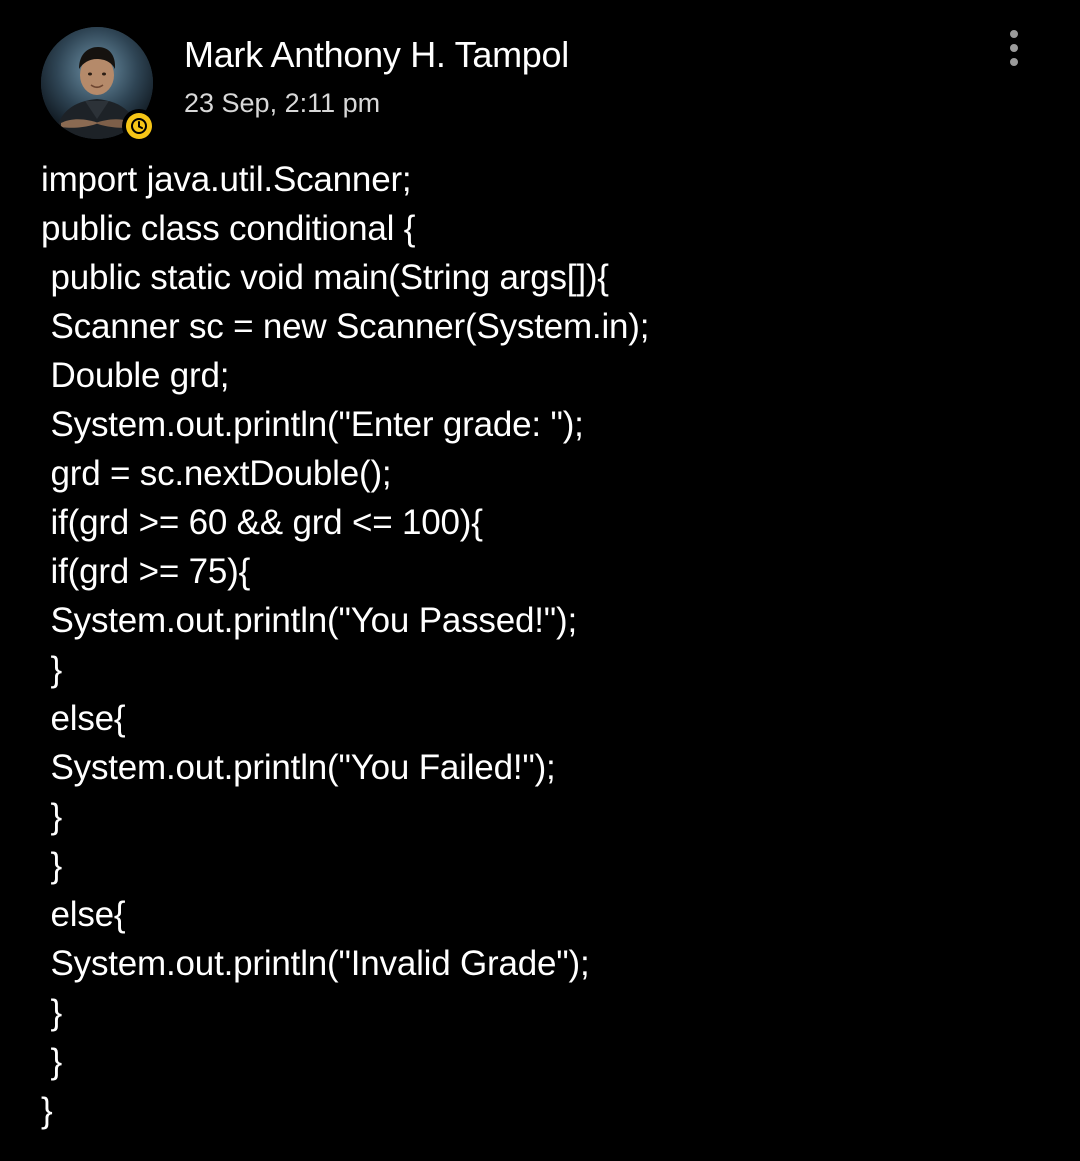 Image resolution: width=1080 pixels, height=1161 pixels. Describe the element at coordinates (135, 375) in the screenshot. I see `post-text-line: Double grd;` at that location.